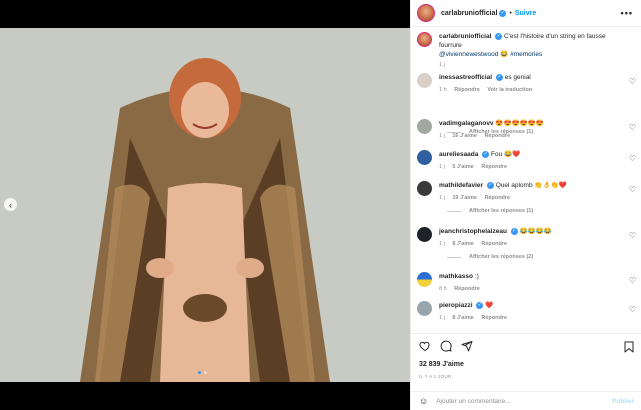 Image resolution: width=641 pixels, height=410 pixels. I want to click on comment-username: mathildefavier, so click(461, 185).